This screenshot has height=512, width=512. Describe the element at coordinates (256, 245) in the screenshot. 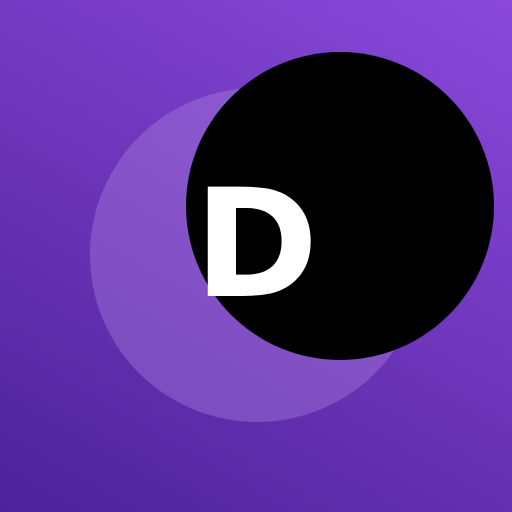

I see `app-logo-letter: D` at that location.